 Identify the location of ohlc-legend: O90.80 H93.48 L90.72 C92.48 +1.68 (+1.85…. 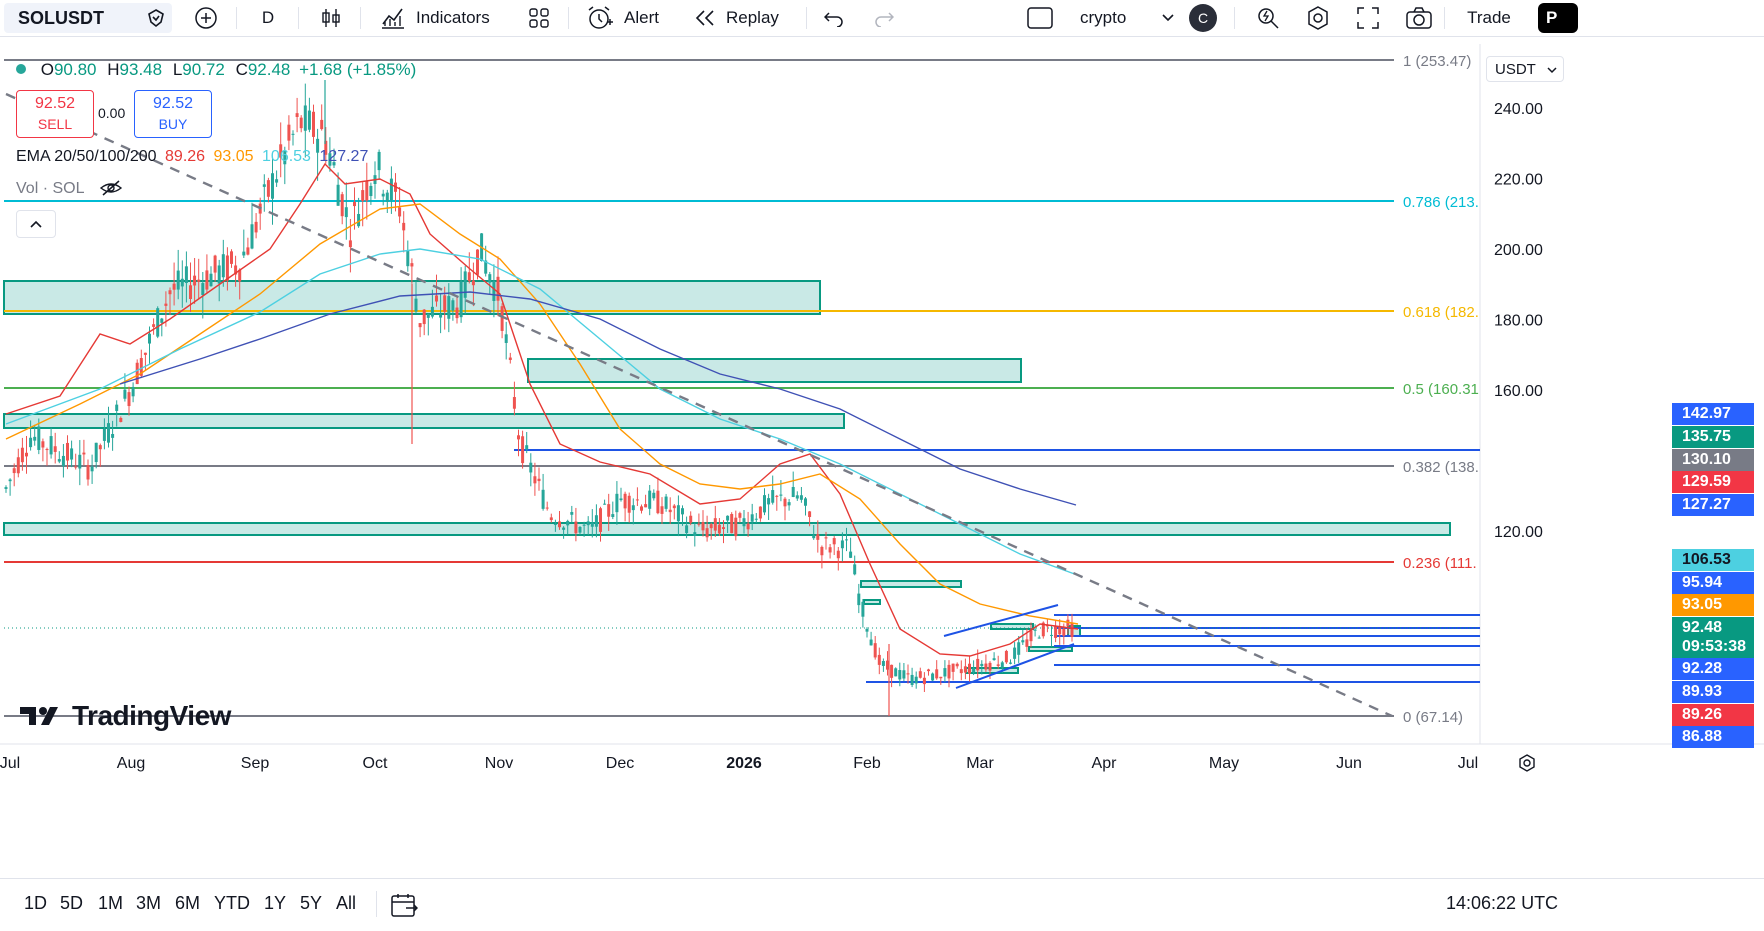
(216, 70).